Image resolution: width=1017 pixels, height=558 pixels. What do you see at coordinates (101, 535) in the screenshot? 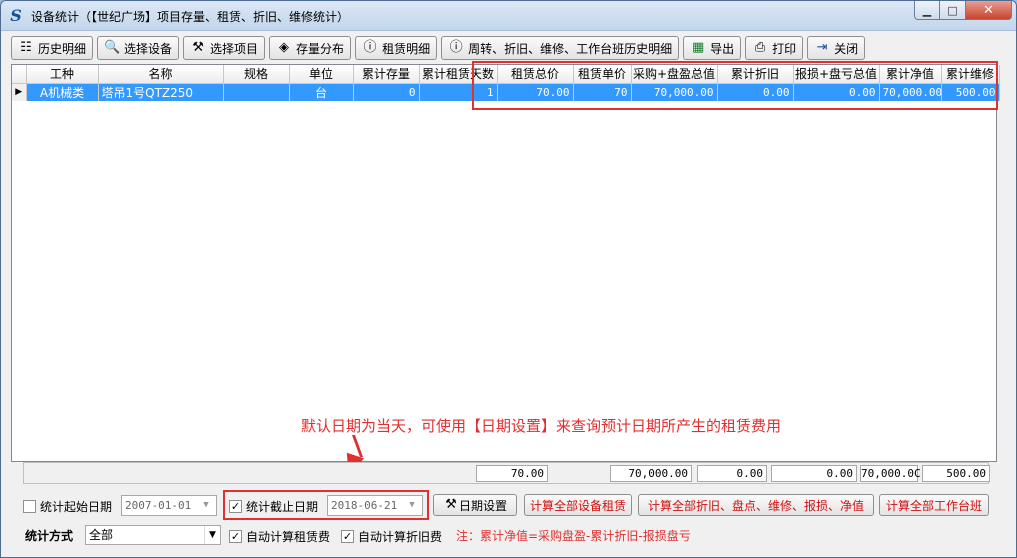
I see `stat-mode-value: 全部` at bounding box center [101, 535].